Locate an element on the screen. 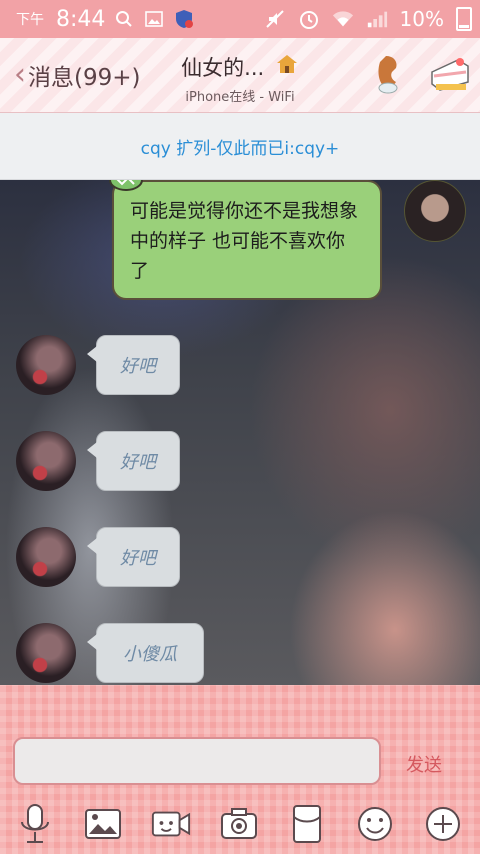 The width and height of the screenshot is (480, 854). emoji-icon is located at coordinates (375, 824).